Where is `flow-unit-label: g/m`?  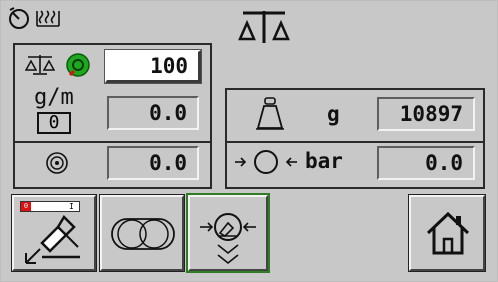 flow-unit-label: g/m is located at coordinates (54, 97).